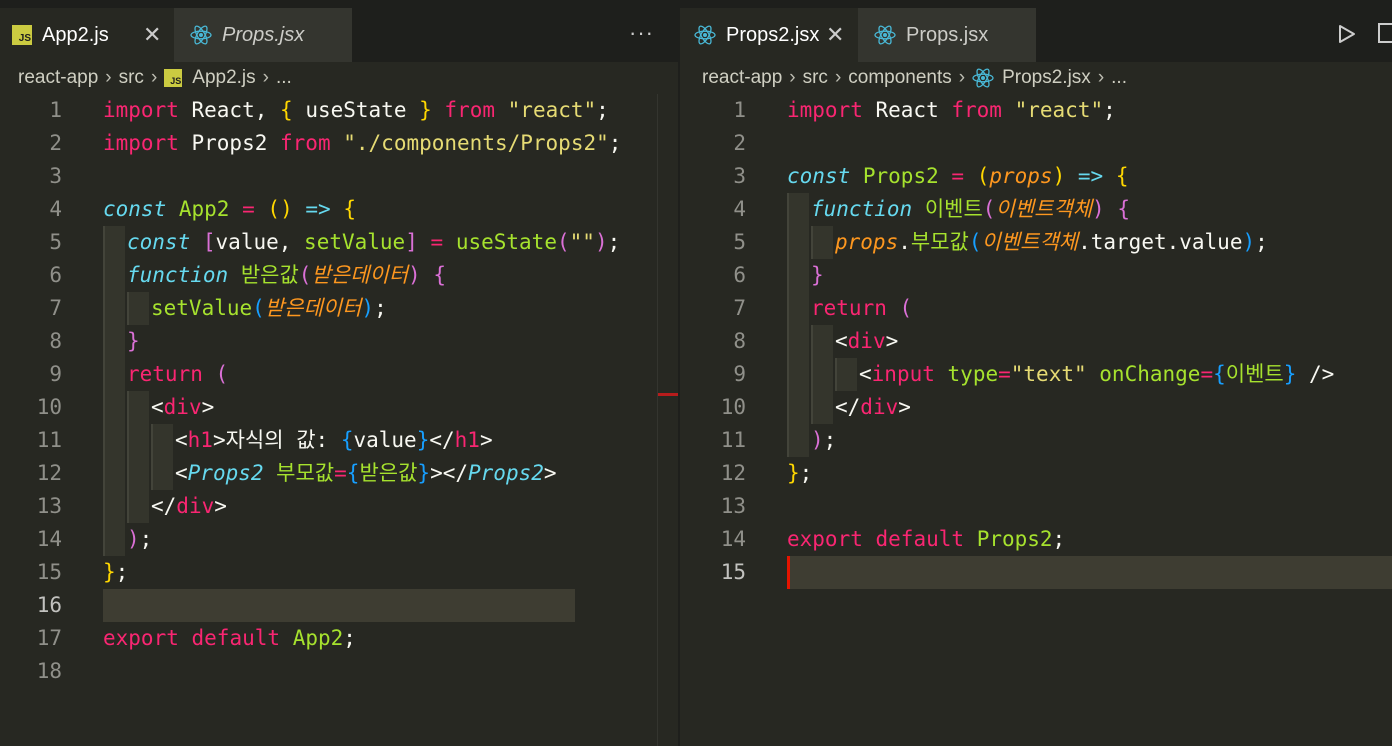 The height and width of the screenshot is (746, 1392). Describe the element at coordinates (223, 78) in the screenshot. I see `breadcrumb-item: App2.js` at that location.